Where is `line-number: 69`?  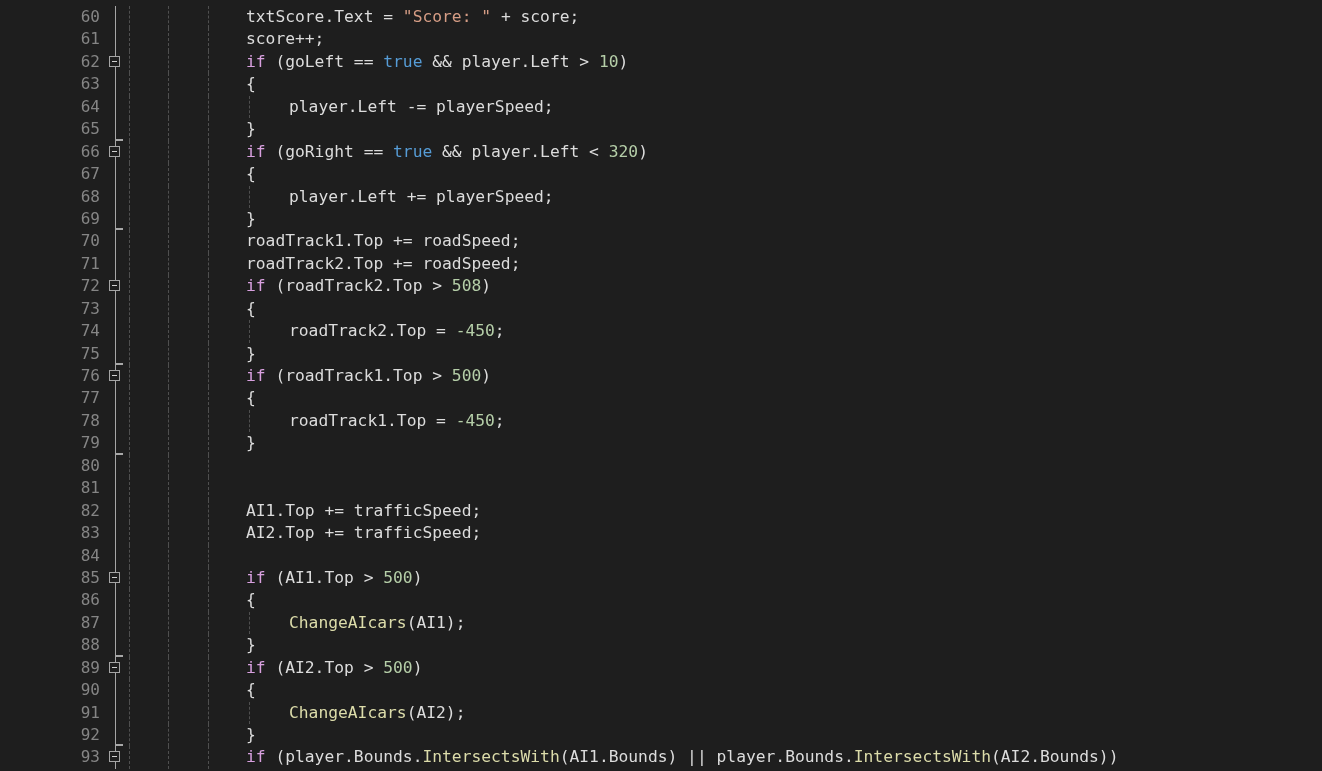 line-number: 69 is located at coordinates (89, 218).